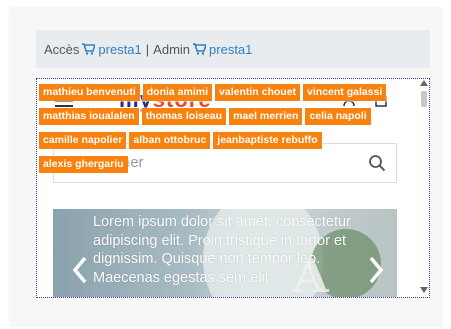 The height and width of the screenshot is (329, 451). What do you see at coordinates (207, 259) in the screenshot?
I see `caption-line: dignissim. Quisque non tempor leo.` at bounding box center [207, 259].